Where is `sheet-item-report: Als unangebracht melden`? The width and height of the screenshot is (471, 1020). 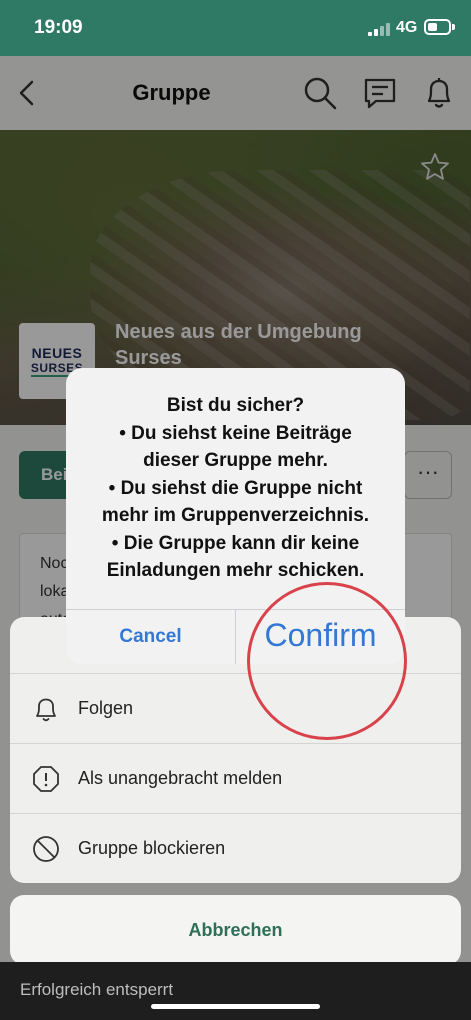 sheet-item-report: Als unangebracht melden is located at coordinates (235, 778).